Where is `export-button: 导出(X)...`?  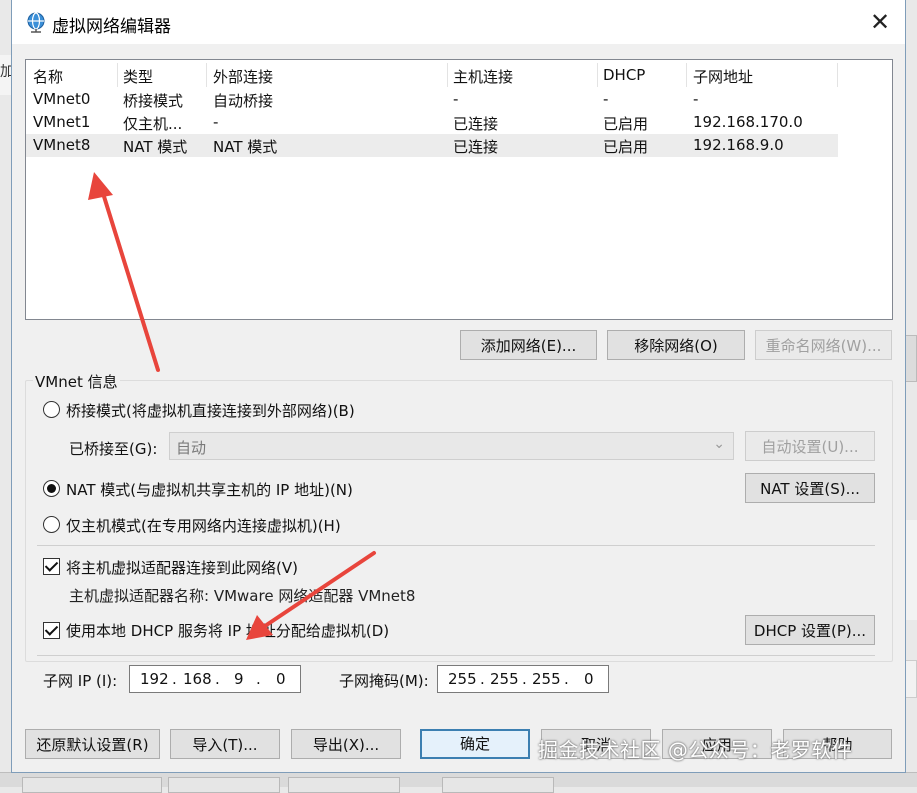
export-button: 导出(X)... is located at coordinates (346, 744).